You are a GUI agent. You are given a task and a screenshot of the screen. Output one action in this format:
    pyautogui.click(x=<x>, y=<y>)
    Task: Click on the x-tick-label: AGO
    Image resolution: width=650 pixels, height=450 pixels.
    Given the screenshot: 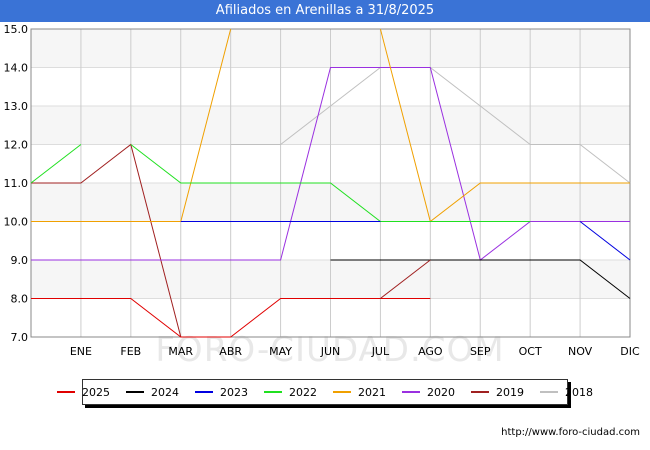 What is the action you would take?
    pyautogui.click(x=430, y=351)
    